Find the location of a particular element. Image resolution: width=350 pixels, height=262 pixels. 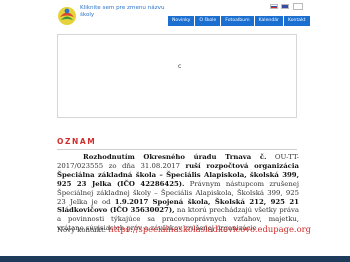

site-title: Kliknite sem pre zmenu názvu školy is located at coordinates (130, 12).